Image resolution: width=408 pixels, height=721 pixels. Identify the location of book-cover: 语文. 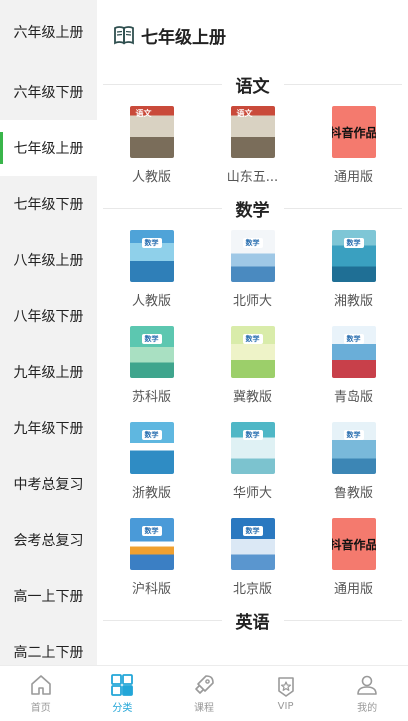
(252, 132).